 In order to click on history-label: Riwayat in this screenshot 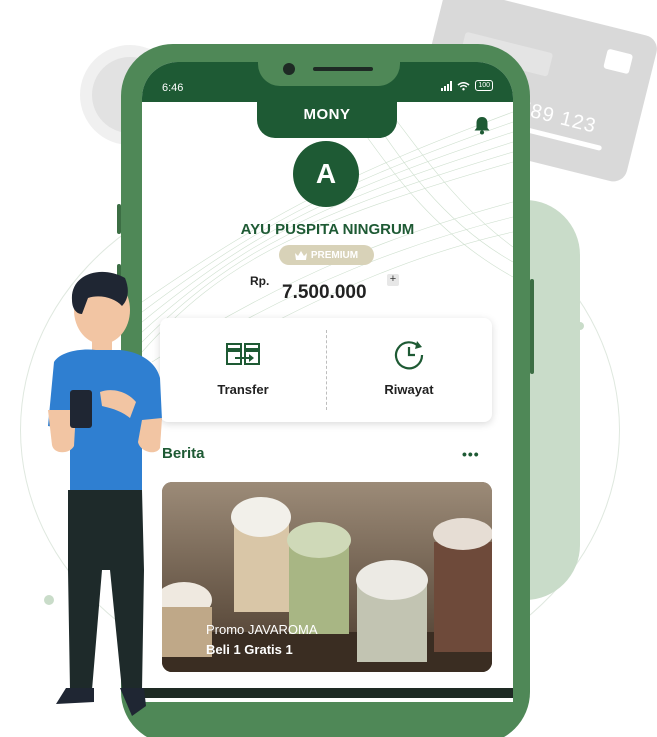, I will do `click(409, 389)`.